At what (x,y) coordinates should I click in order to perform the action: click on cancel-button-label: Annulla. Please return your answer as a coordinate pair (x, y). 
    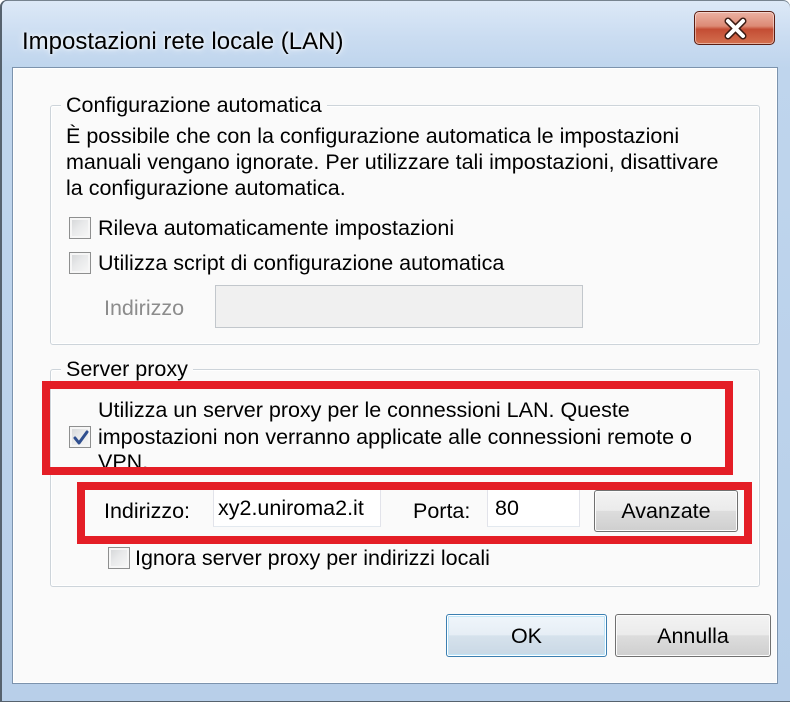
    Looking at the image, I should click on (693, 635).